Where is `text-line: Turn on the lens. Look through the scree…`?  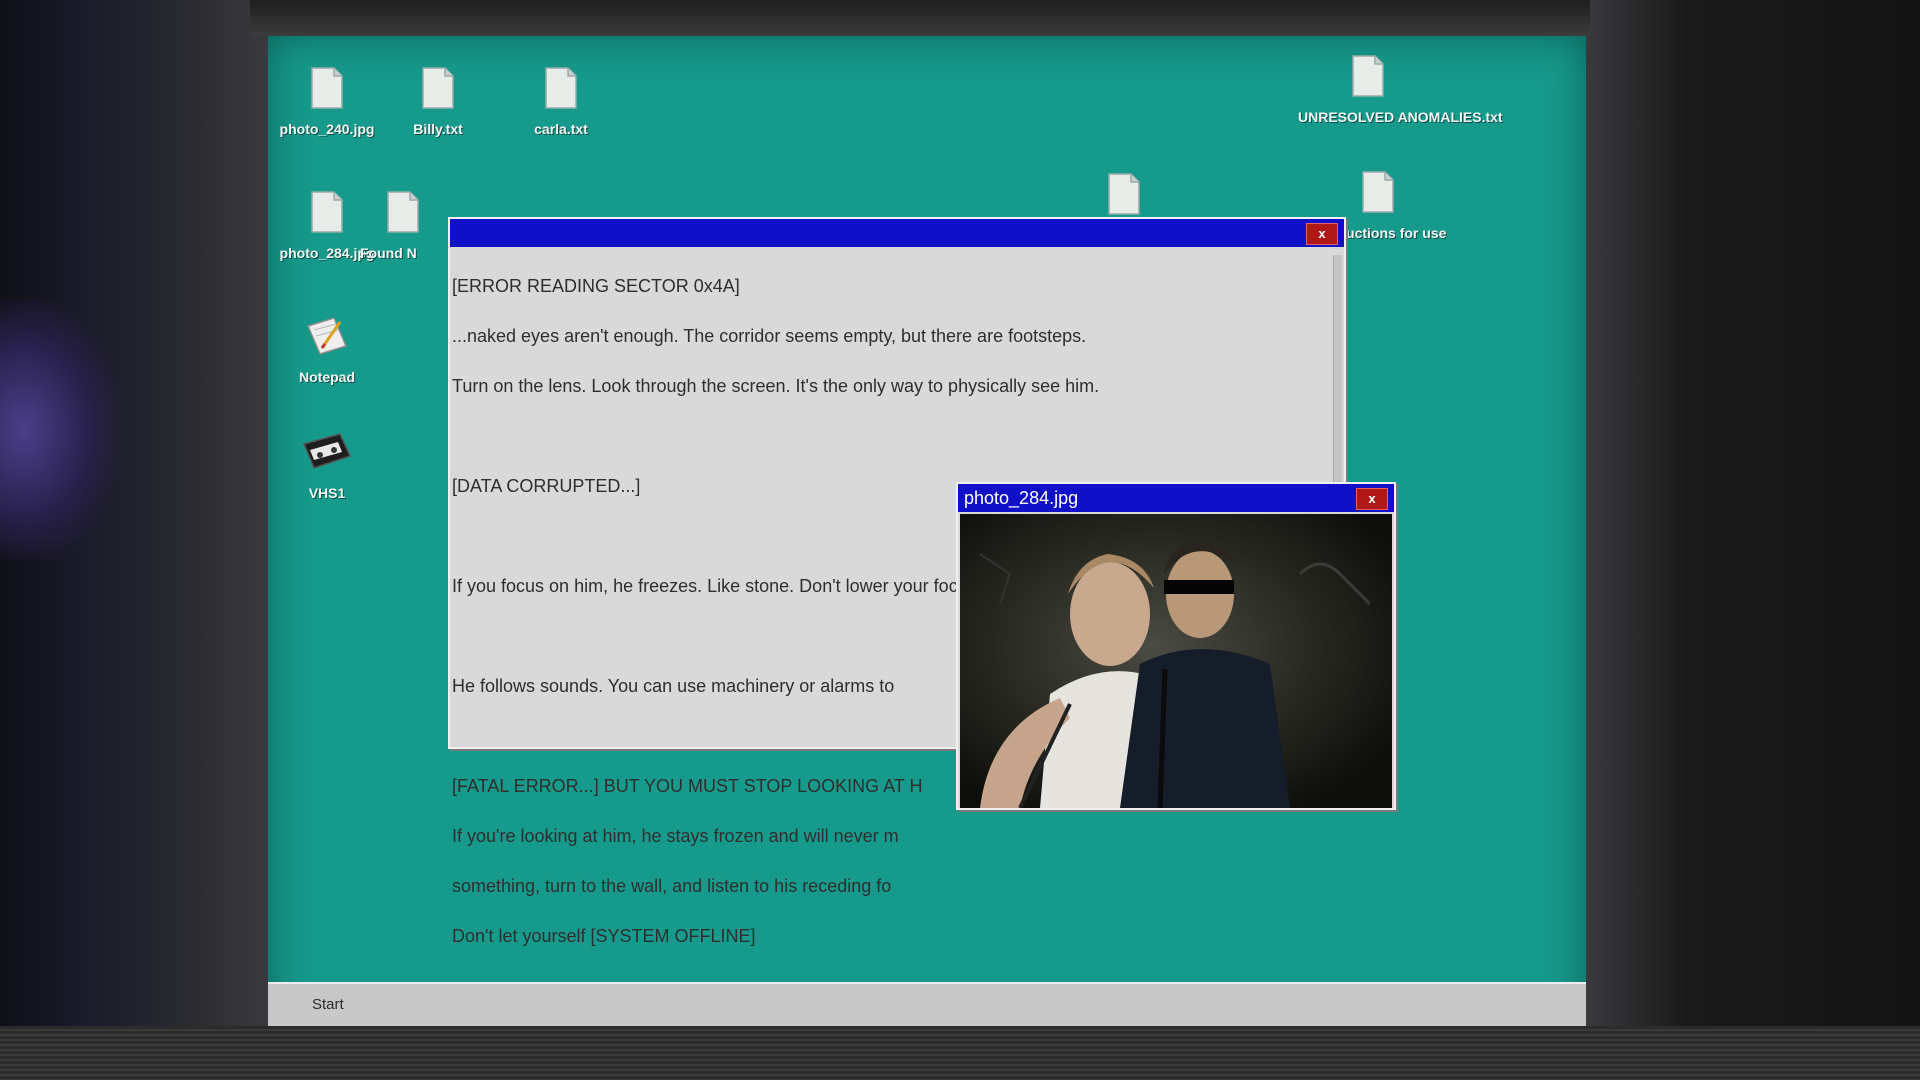
text-line: Turn on the lens. Look through the scree… is located at coordinates (776, 386).